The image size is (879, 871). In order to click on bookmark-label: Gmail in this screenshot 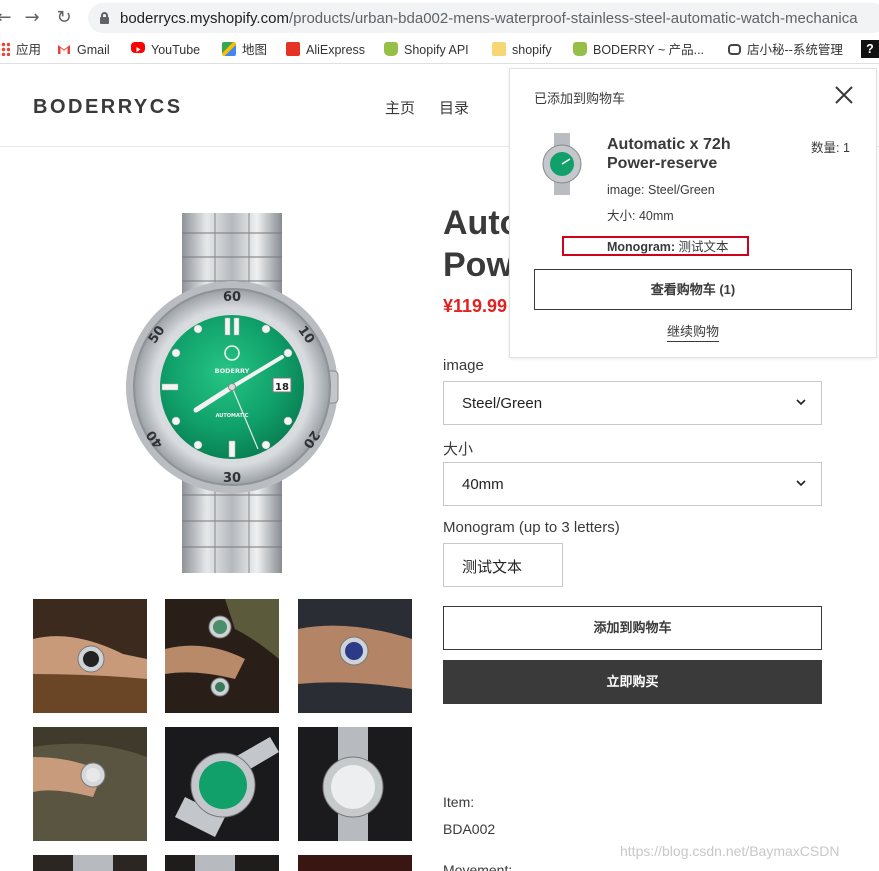, I will do `click(93, 50)`.